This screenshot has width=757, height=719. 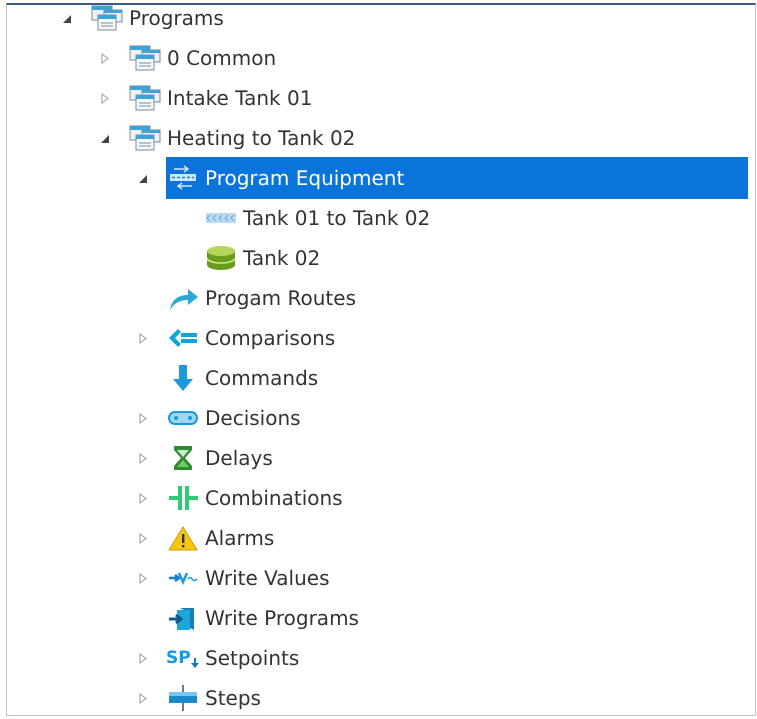 What do you see at coordinates (282, 618) in the screenshot?
I see `tree-item-label: Write Programs` at bounding box center [282, 618].